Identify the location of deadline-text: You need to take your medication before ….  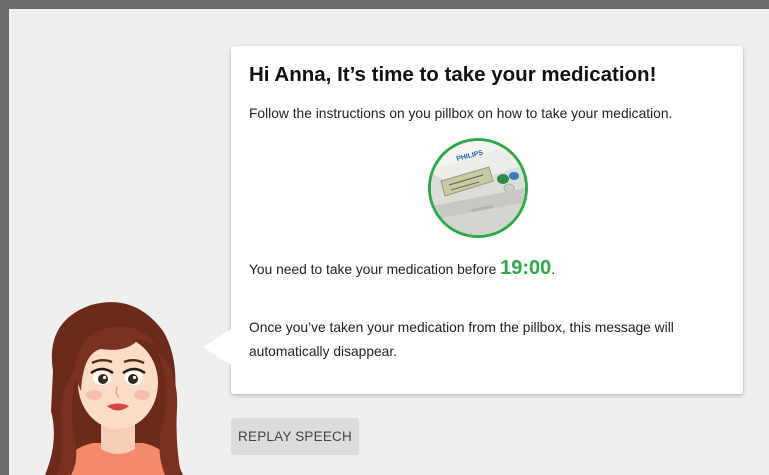
(402, 268).